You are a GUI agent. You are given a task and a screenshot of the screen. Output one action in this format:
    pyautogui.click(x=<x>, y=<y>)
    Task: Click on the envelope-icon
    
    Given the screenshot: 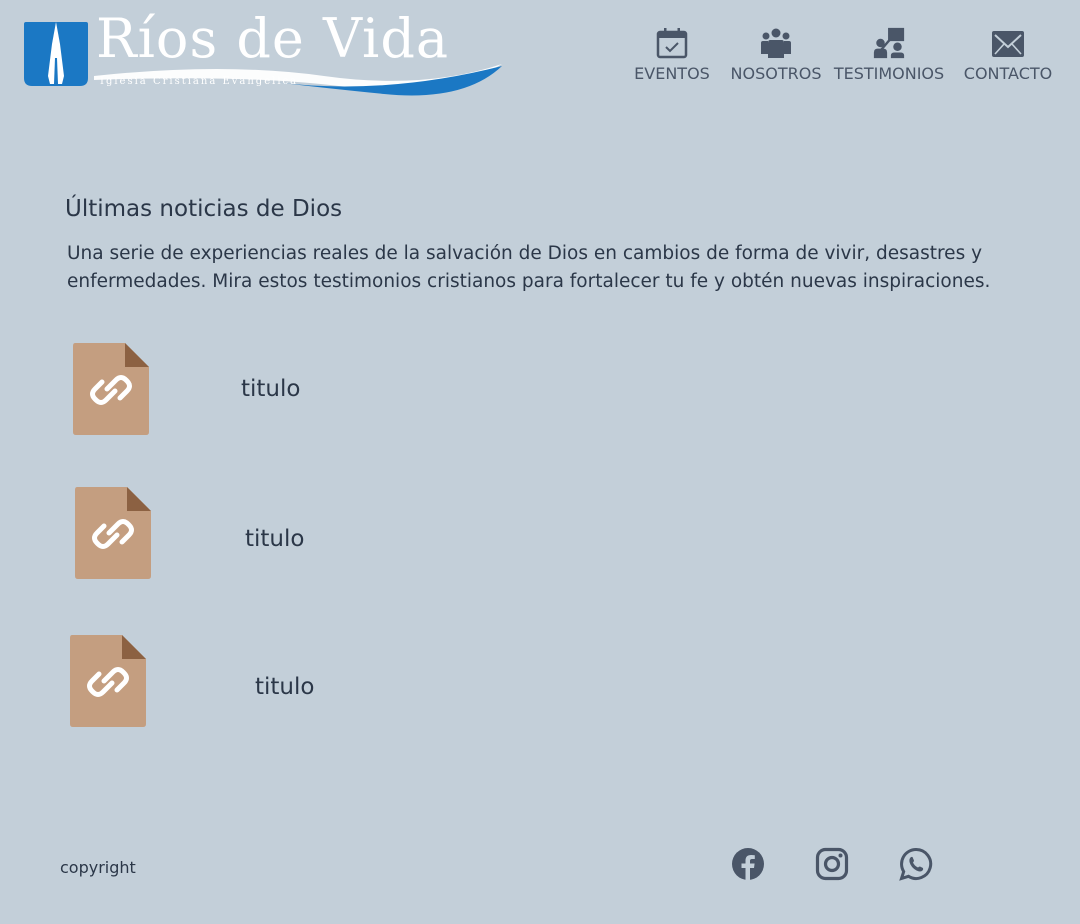 What is the action you would take?
    pyautogui.click(x=1008, y=44)
    